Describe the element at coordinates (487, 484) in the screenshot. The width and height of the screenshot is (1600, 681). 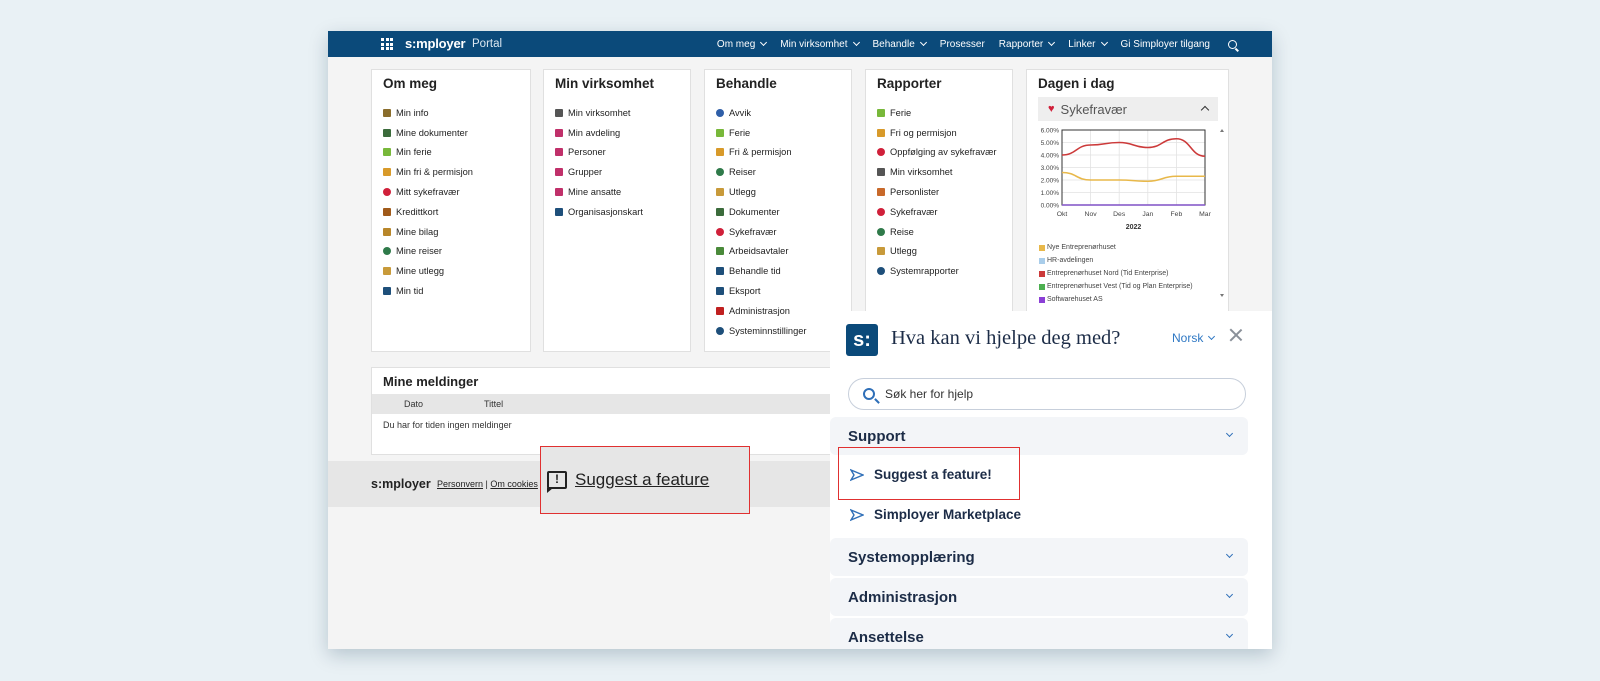
I see `footer-links: Personvern | Om cookies` at that location.